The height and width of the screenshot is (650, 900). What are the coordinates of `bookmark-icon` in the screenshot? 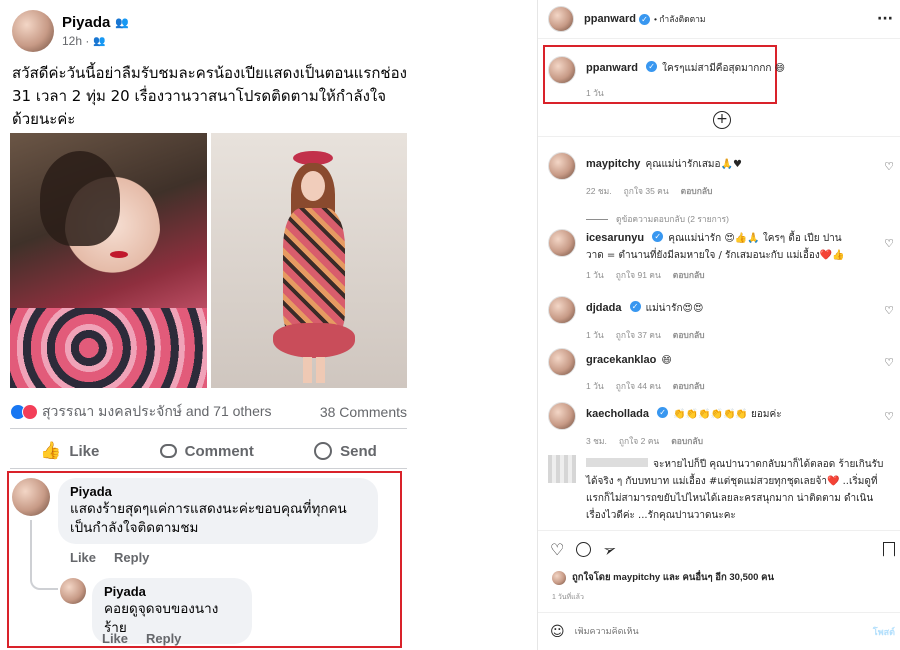 It's located at (889, 549).